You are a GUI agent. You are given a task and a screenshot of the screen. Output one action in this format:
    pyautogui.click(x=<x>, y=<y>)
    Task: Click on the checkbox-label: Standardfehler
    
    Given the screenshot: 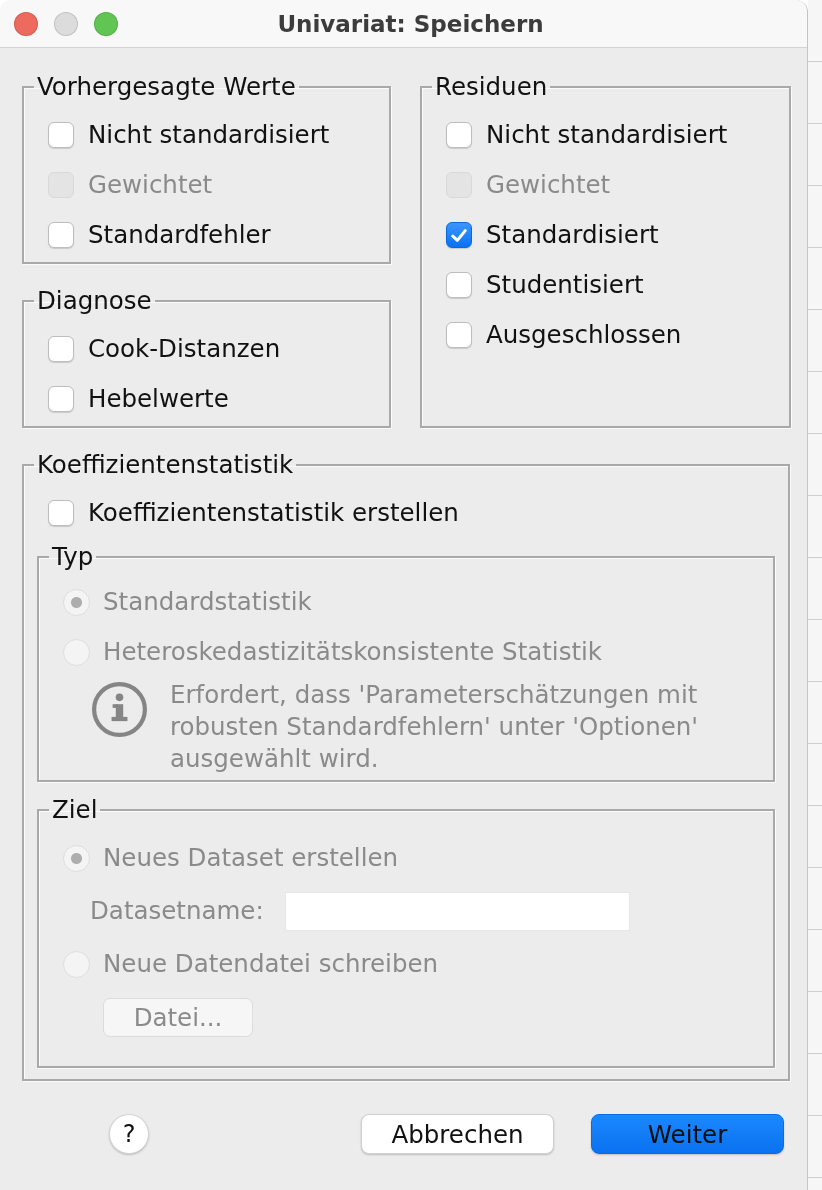 What is the action you would take?
    pyautogui.click(x=179, y=235)
    